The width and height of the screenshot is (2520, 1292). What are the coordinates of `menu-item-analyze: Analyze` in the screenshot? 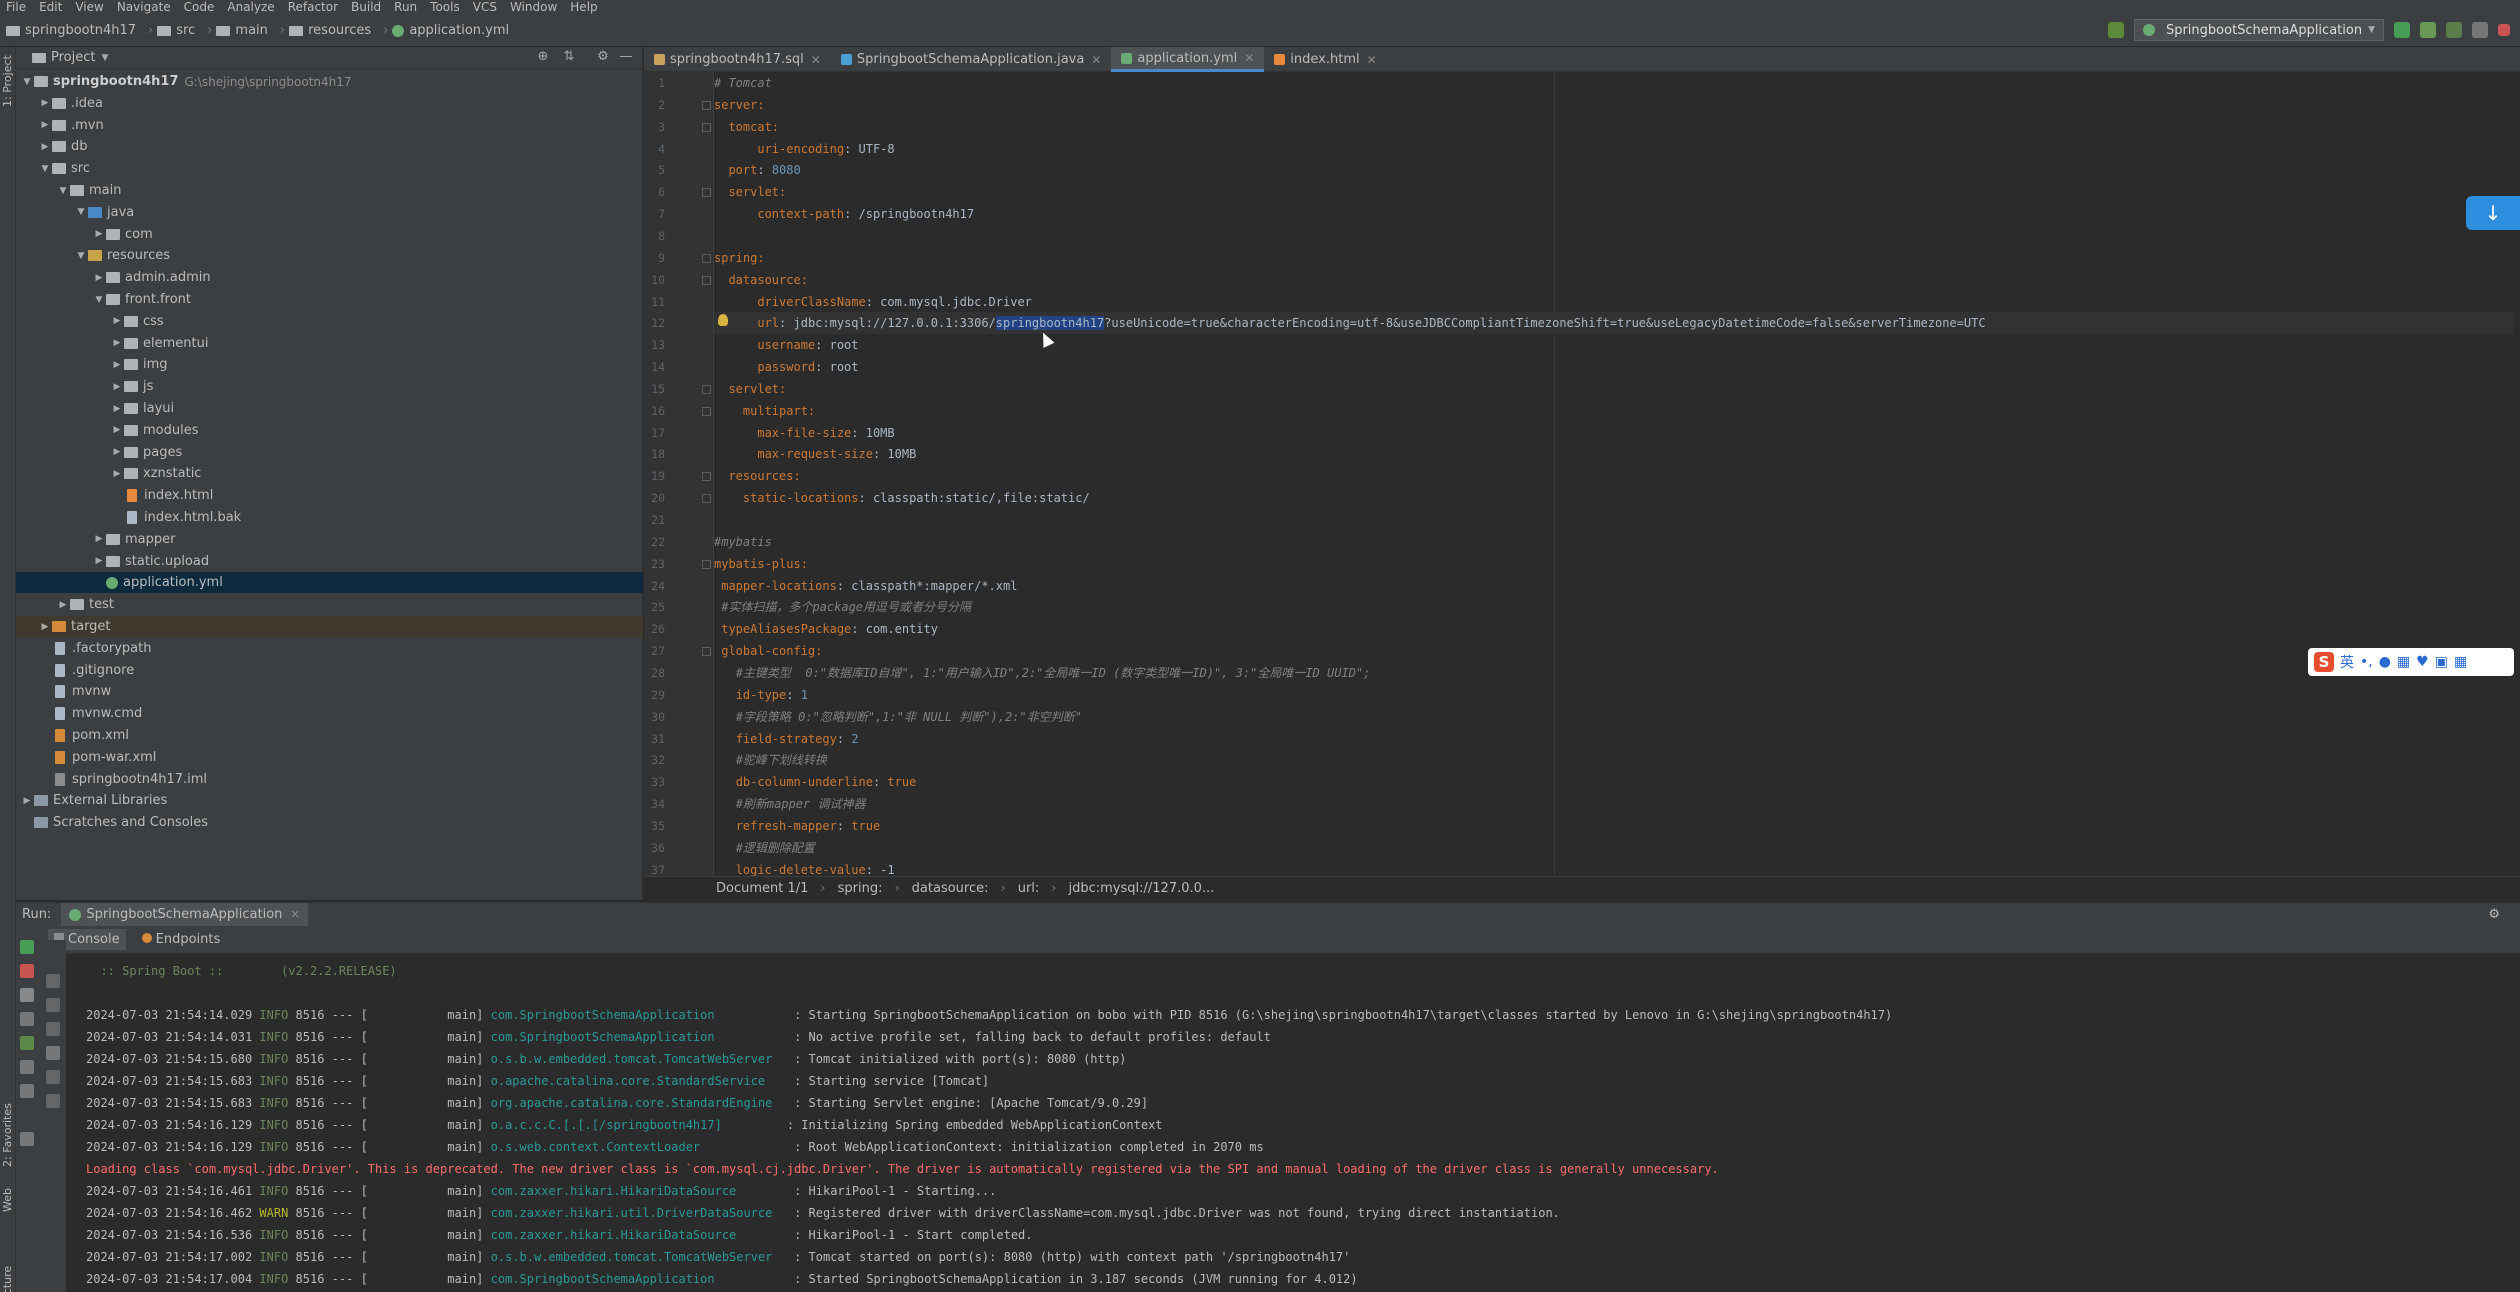 It's located at (251, 7).